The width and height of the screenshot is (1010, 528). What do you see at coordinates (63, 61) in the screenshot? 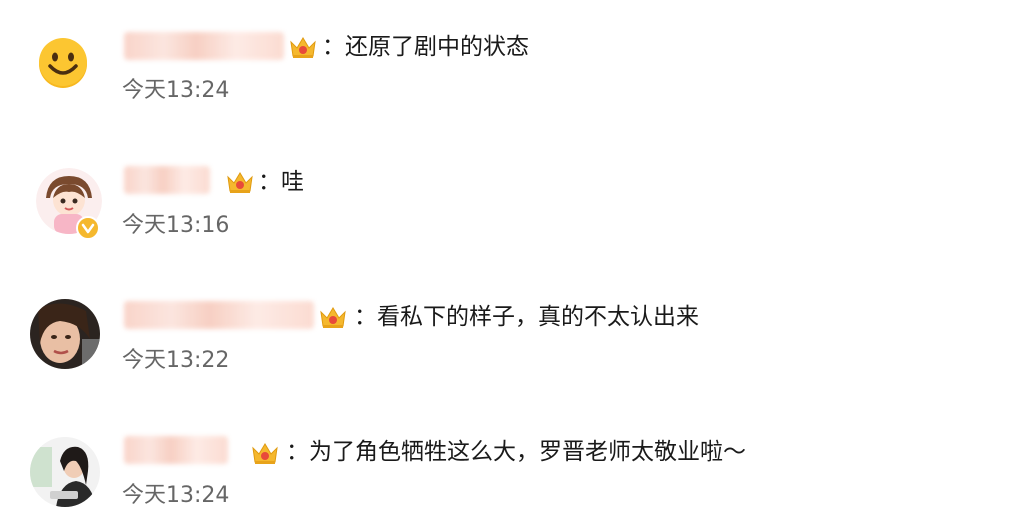
I see `smiley-avatar` at bounding box center [63, 61].